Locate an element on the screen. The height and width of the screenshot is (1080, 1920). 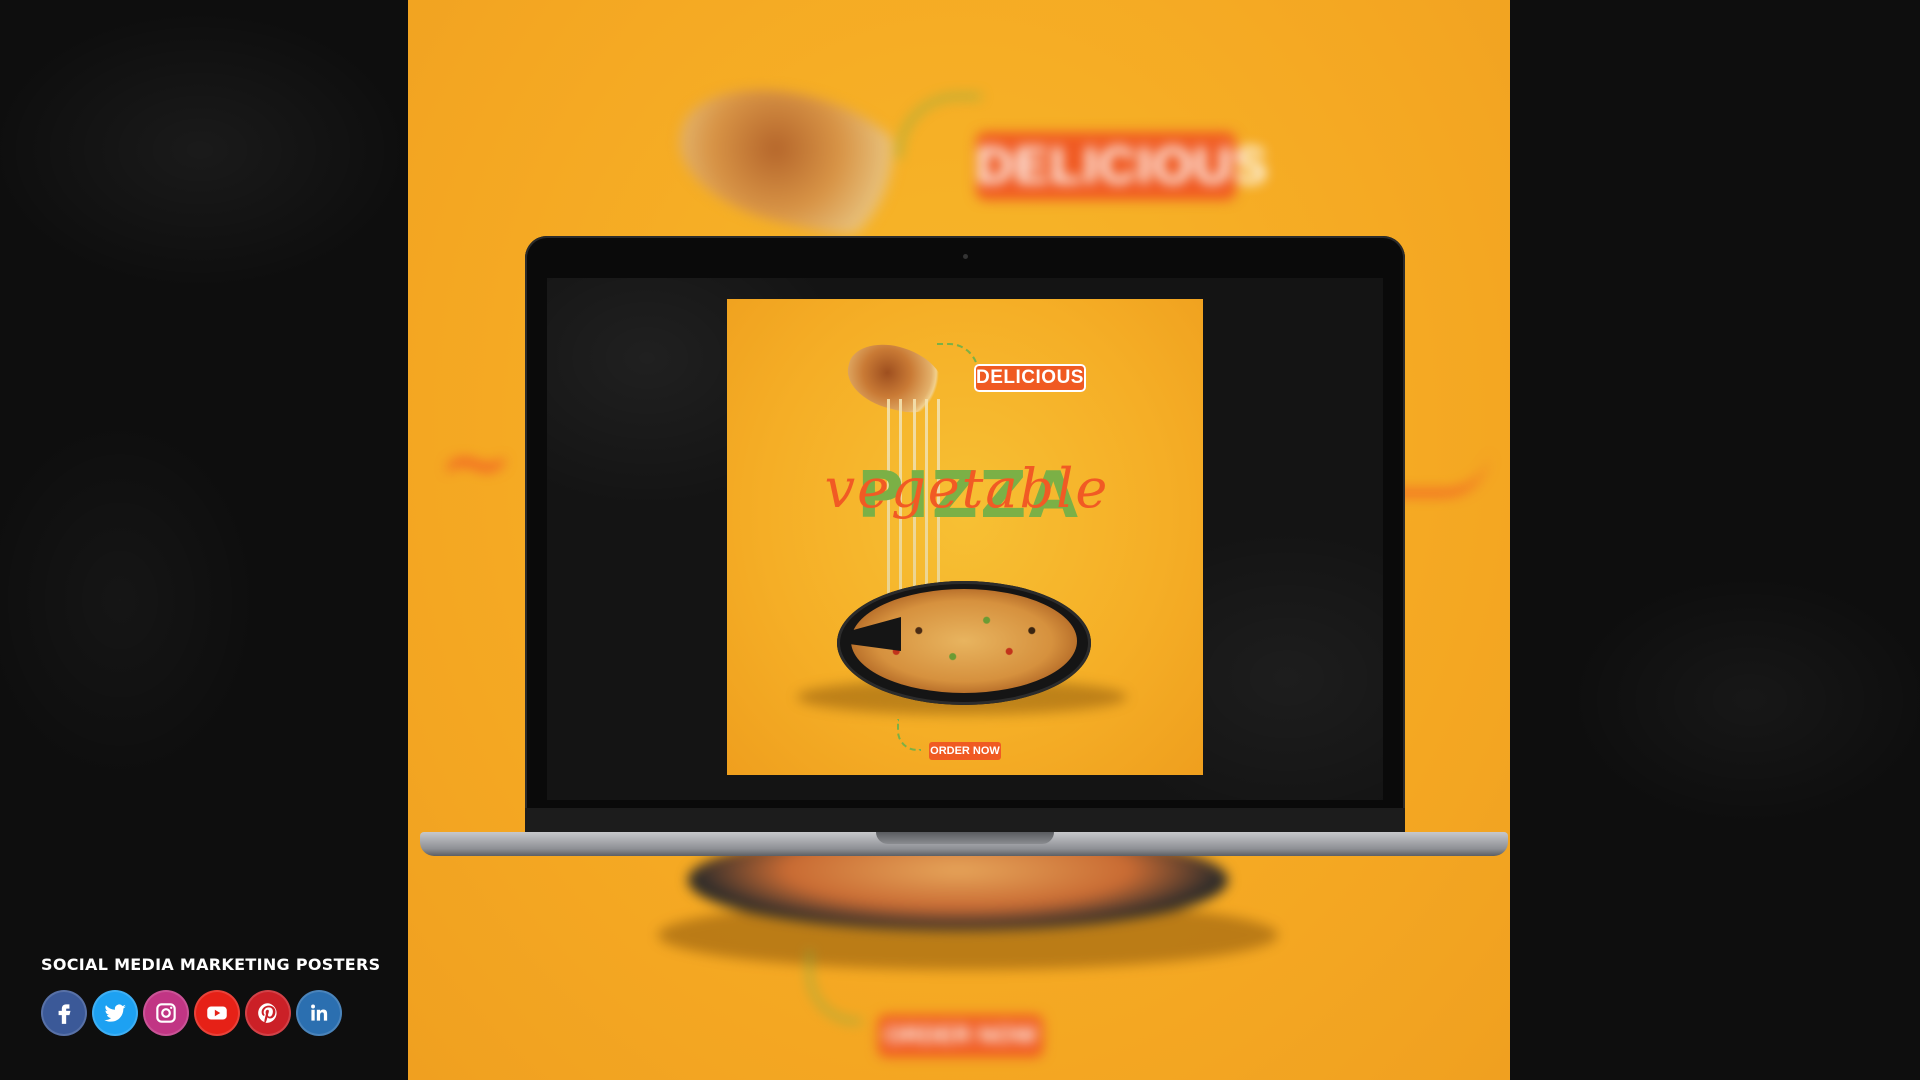
brand-title: SOCIAL MEDIA MARKETING POSTERS is located at coordinates (211, 964).